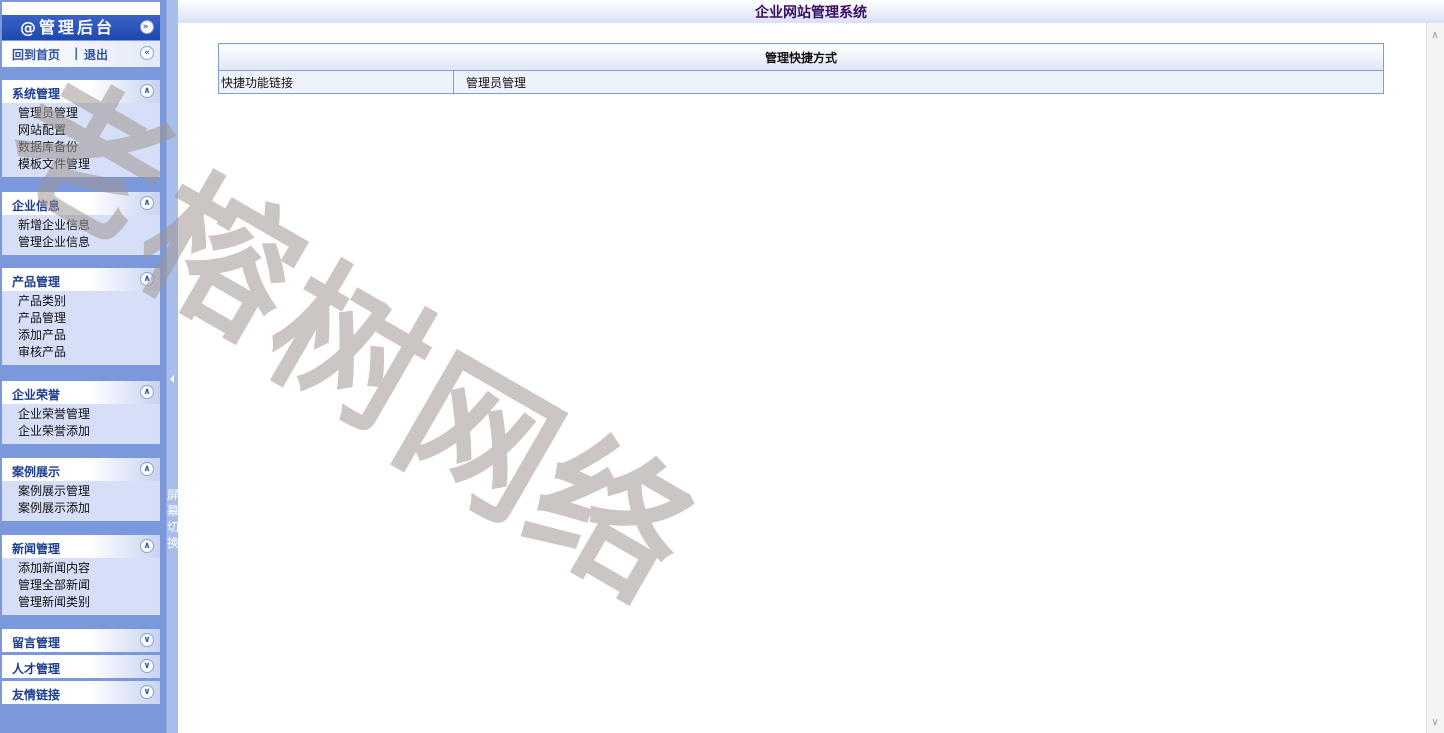 The height and width of the screenshot is (733, 1444). What do you see at coordinates (147, 27) in the screenshot?
I see `chevron-double-down-icon: »` at bounding box center [147, 27].